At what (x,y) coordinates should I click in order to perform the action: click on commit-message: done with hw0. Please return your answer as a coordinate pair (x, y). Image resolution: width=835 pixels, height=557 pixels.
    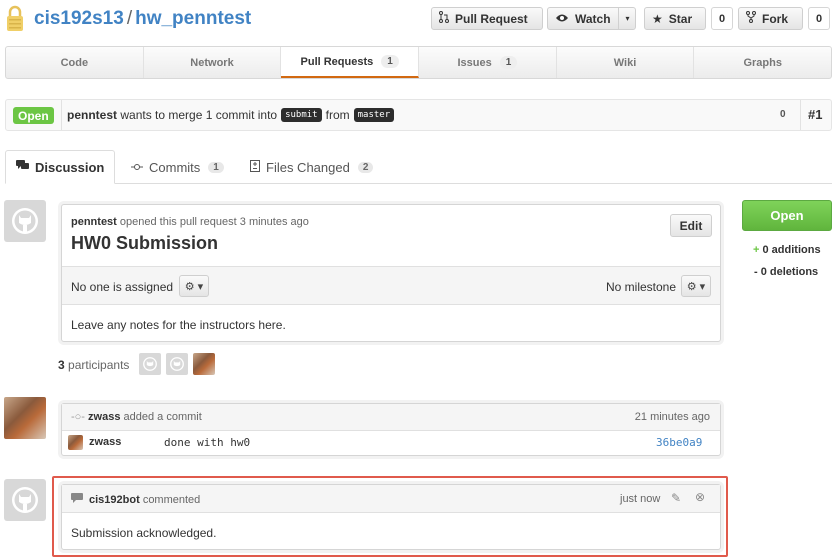
    Looking at the image, I should click on (207, 442).